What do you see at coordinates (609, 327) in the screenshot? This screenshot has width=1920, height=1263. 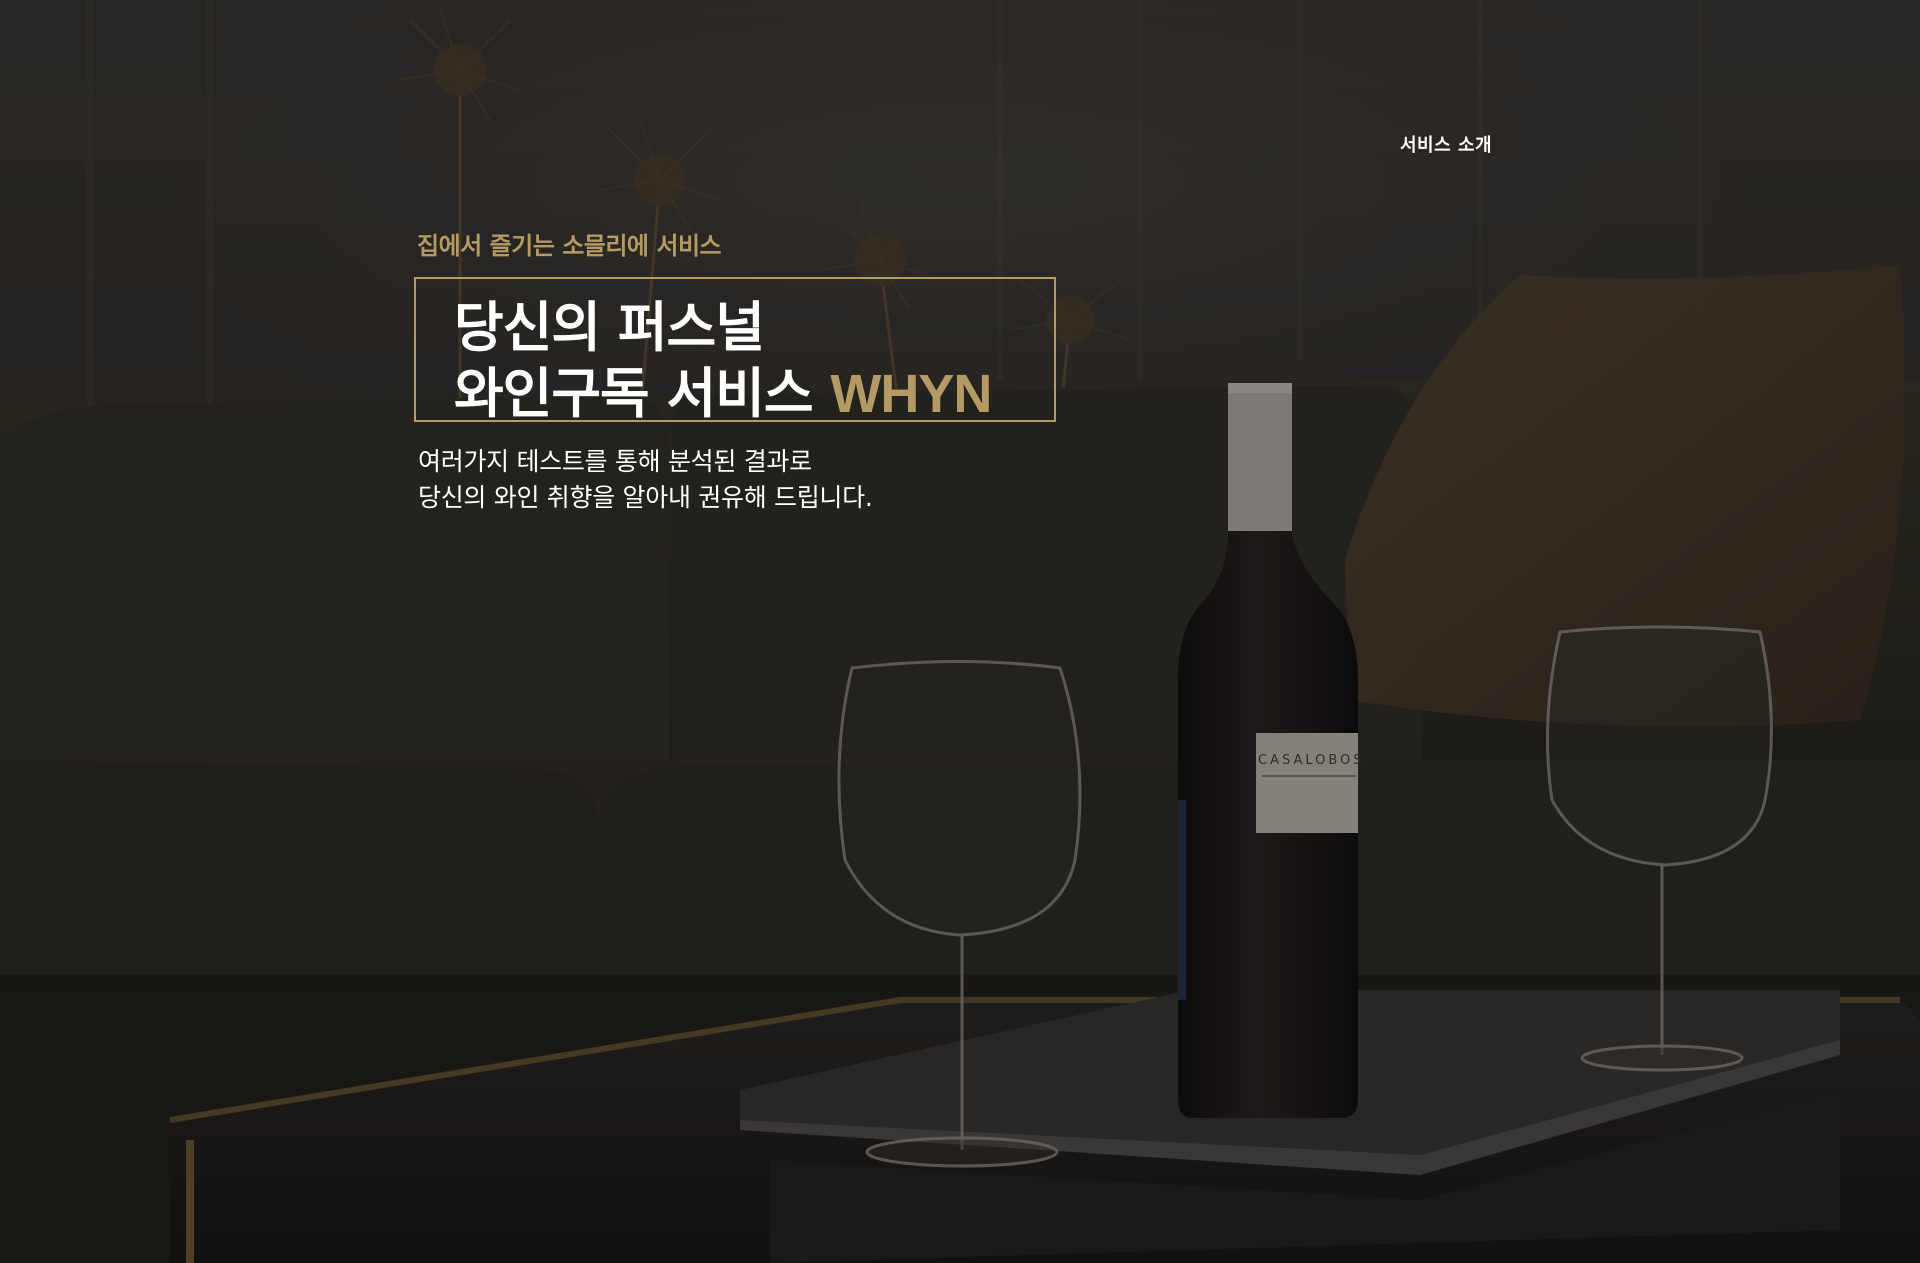 I see `hero-title-line-1: 당신의 퍼스널` at bounding box center [609, 327].